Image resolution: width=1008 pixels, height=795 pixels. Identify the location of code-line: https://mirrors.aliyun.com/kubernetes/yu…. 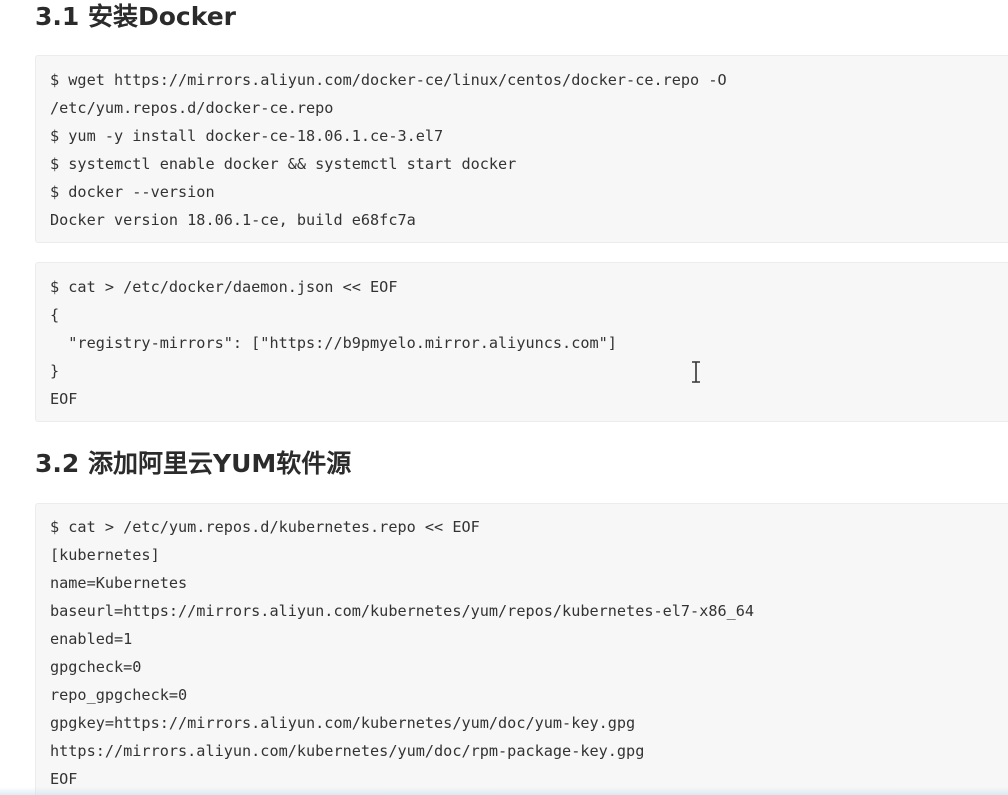
(347, 751).